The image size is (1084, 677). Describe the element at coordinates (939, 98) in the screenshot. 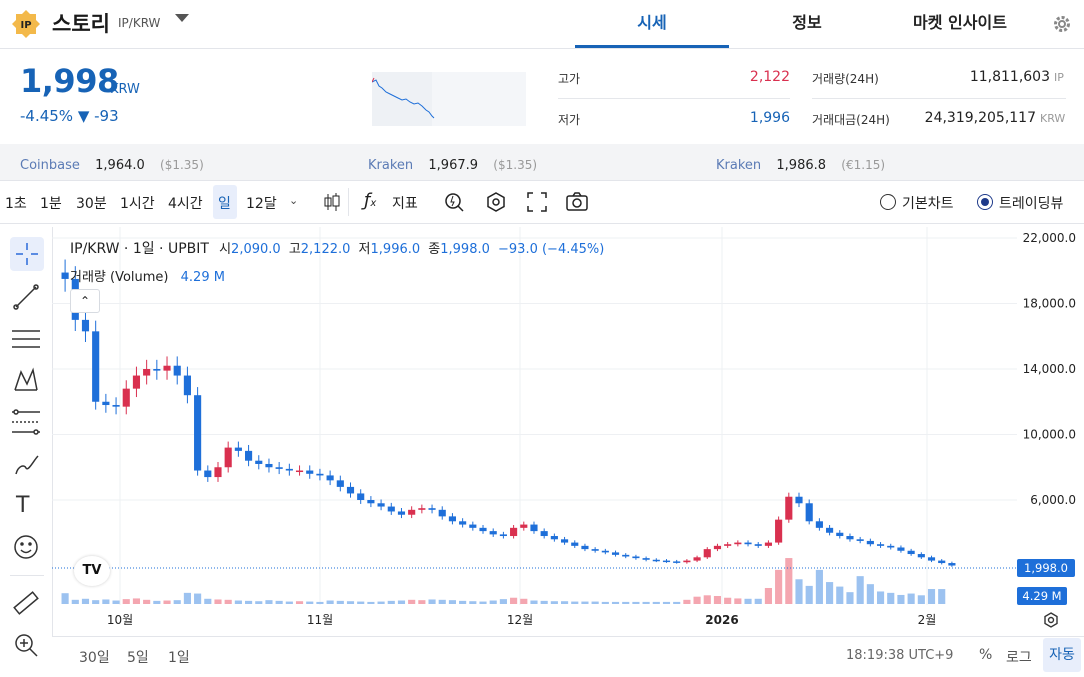

I see `divider` at that location.